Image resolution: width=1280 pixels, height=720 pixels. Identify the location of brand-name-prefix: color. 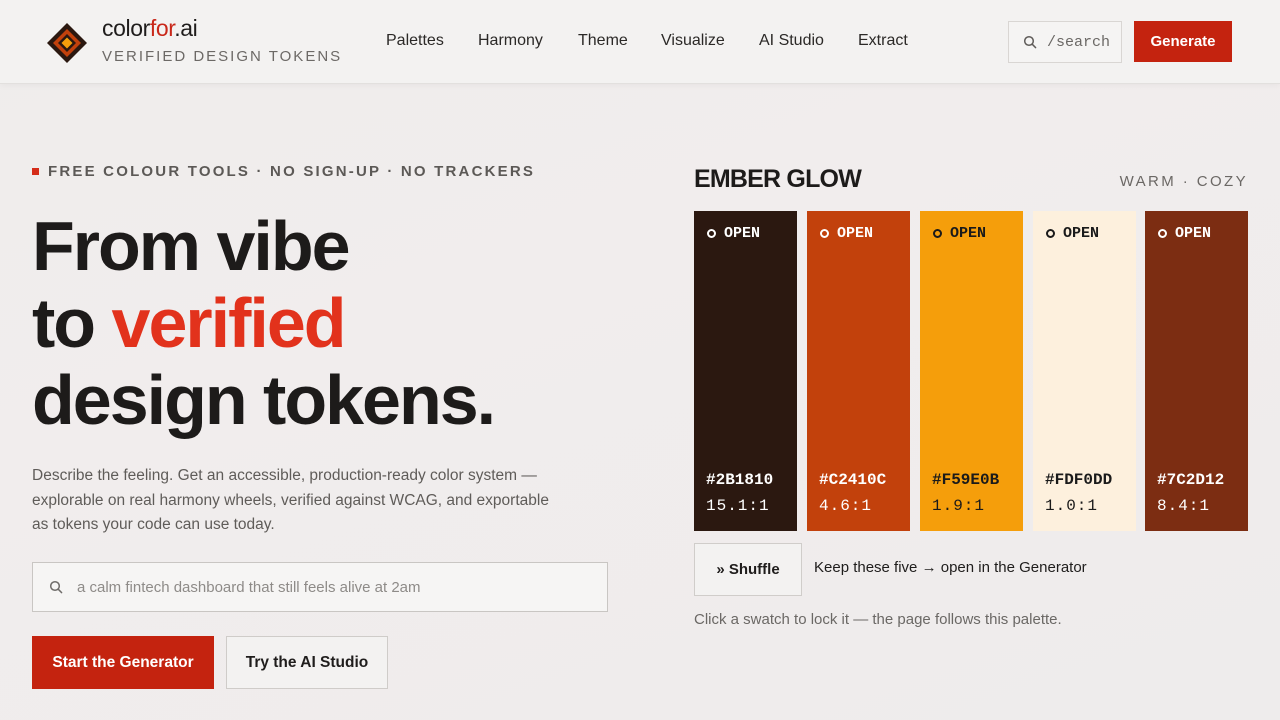
(126, 28).